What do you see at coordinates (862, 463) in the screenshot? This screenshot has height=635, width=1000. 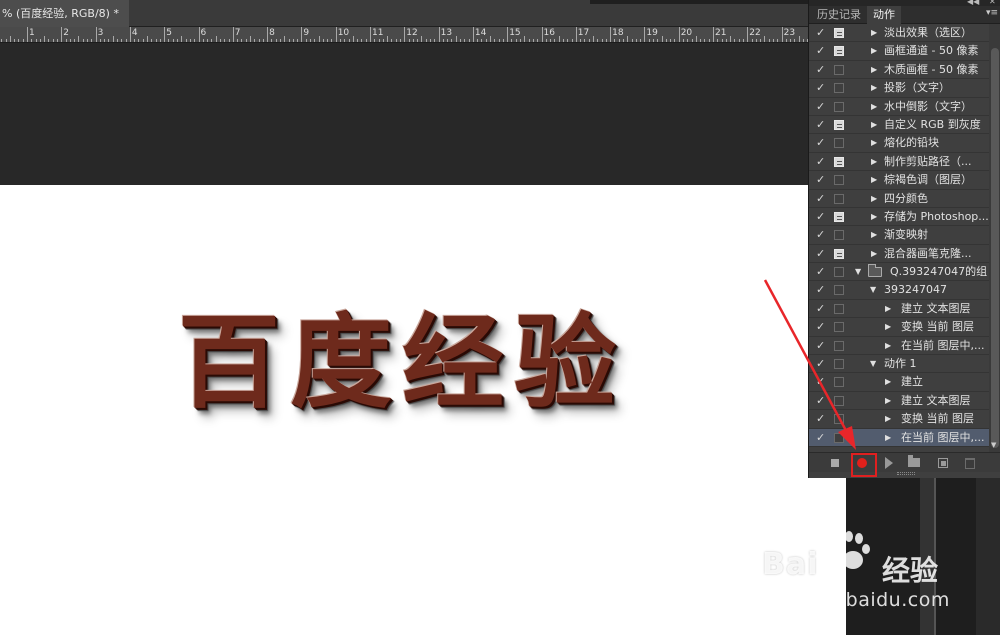 I see `record-icon` at bounding box center [862, 463].